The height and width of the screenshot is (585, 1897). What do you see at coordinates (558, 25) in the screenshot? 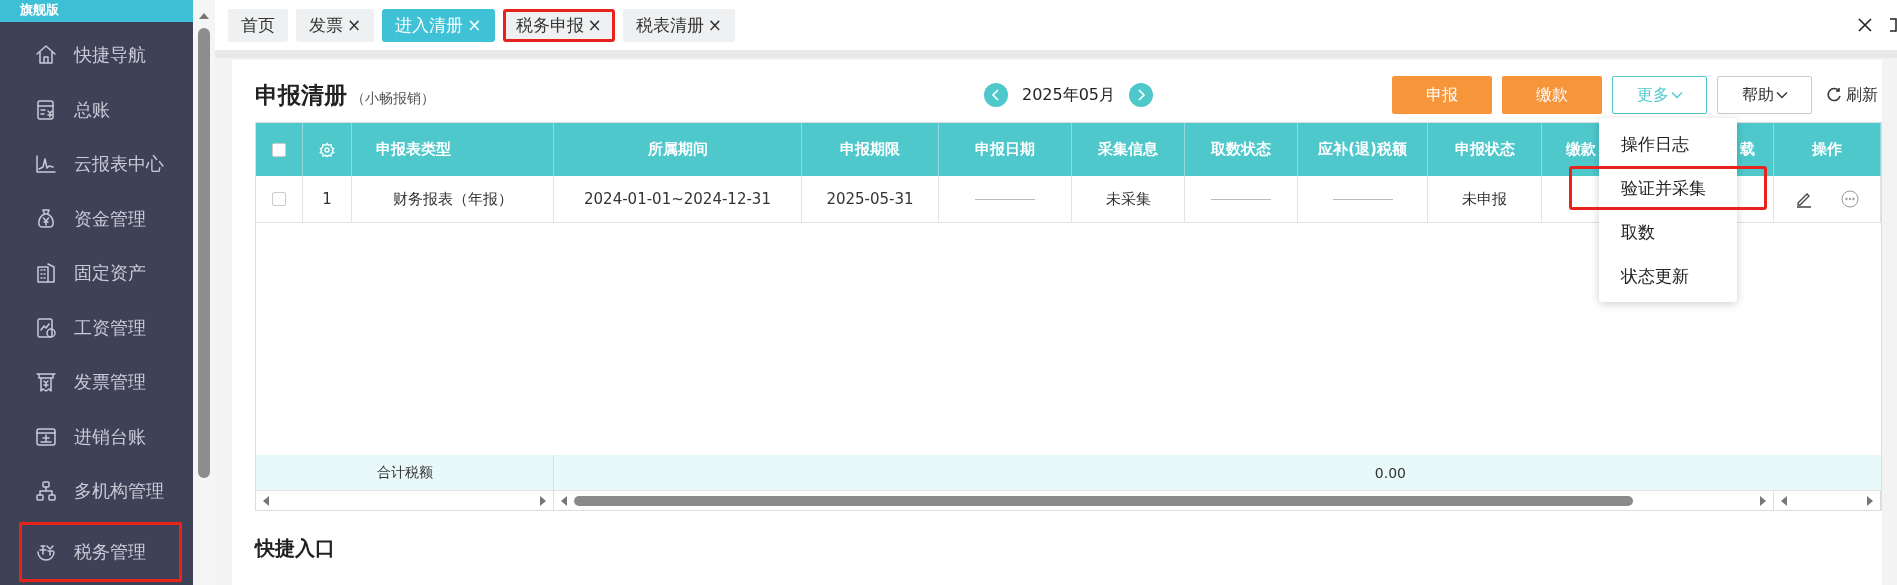
I see `tab: 税务申报 ×` at bounding box center [558, 25].